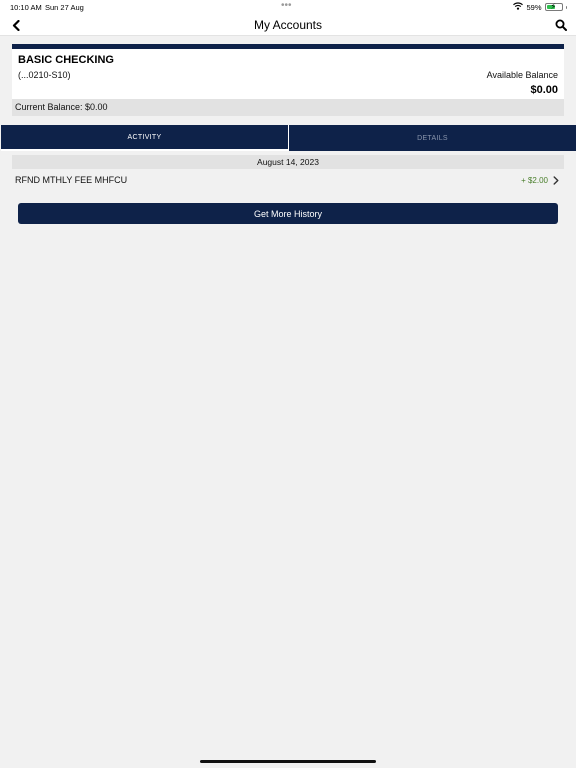  Describe the element at coordinates (44, 75) in the screenshot. I see `account-number: (...0210-S10)` at that location.